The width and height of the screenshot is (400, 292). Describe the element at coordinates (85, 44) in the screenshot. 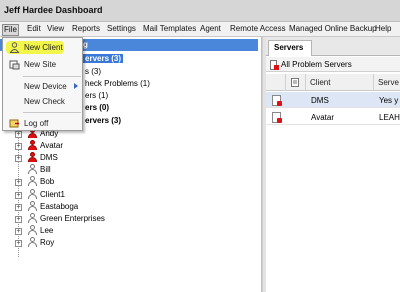

I see `tree-header-label: g` at that location.